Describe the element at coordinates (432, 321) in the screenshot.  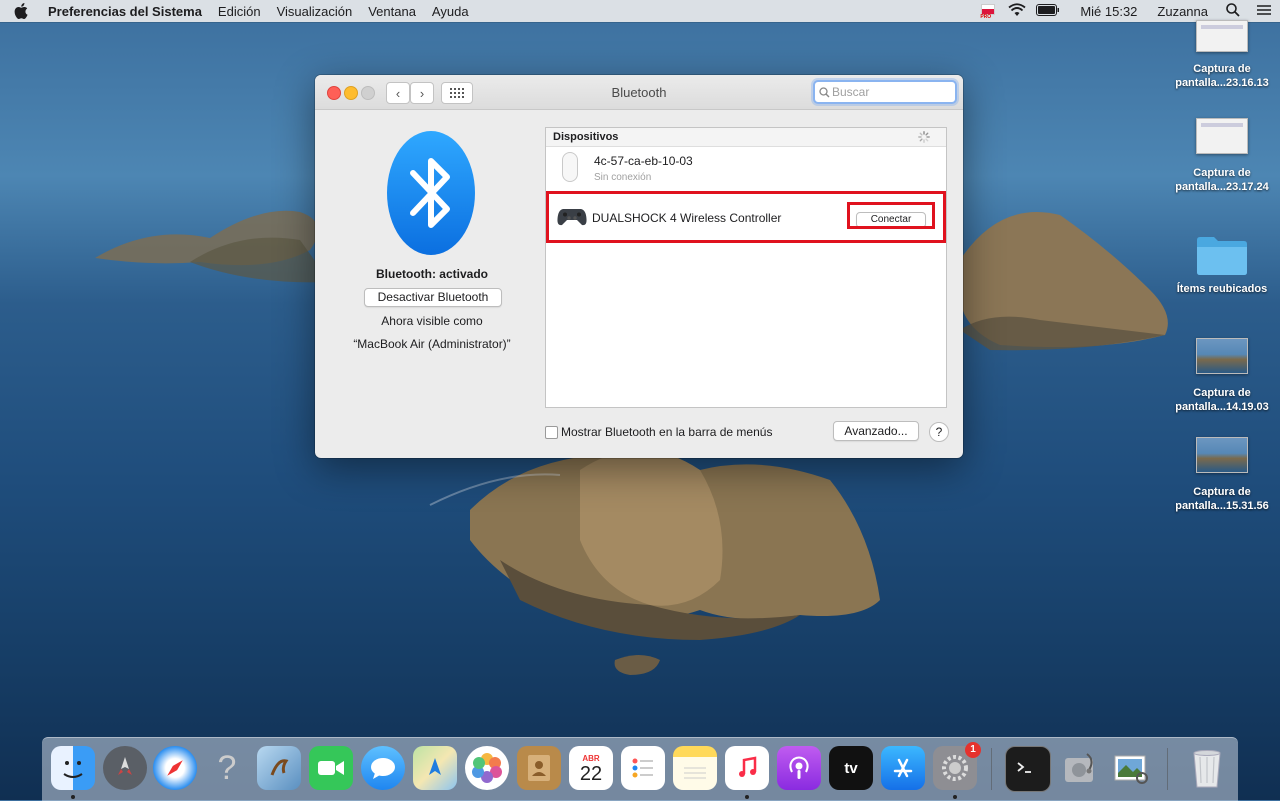
I see `visible-as-label: Ahora visible como` at that location.